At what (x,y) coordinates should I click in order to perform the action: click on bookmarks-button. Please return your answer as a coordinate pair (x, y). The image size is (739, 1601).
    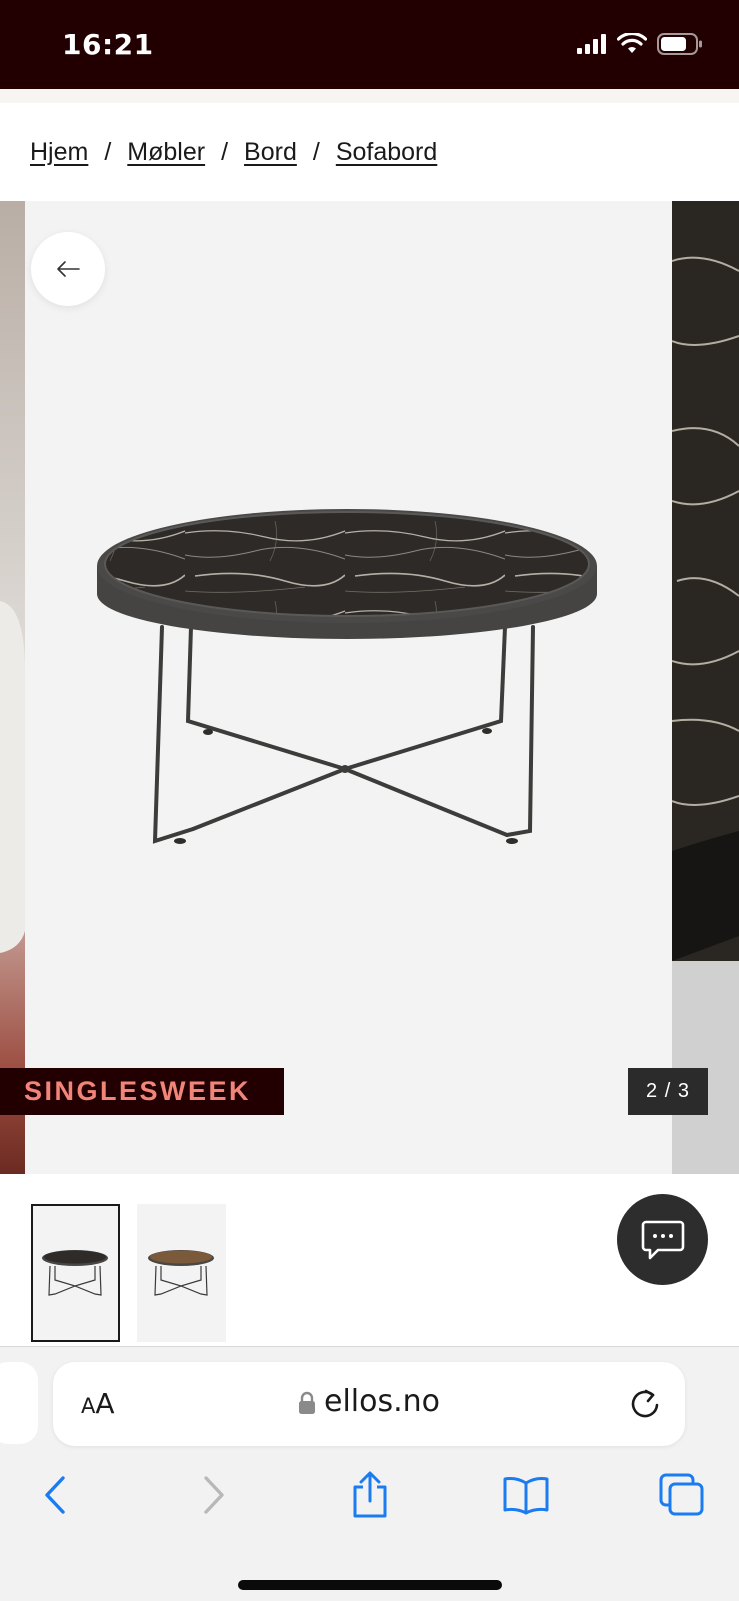
    Looking at the image, I should click on (526, 1495).